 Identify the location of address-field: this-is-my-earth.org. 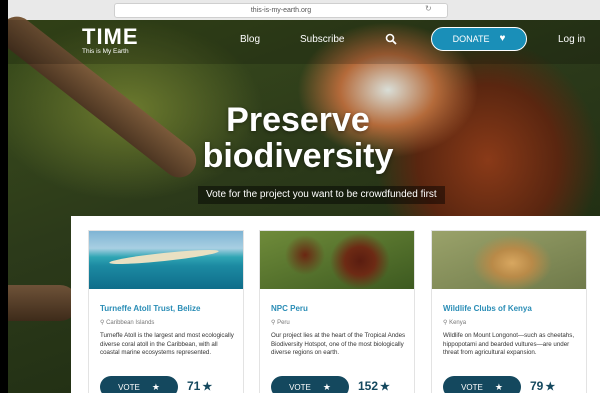
(281, 10).